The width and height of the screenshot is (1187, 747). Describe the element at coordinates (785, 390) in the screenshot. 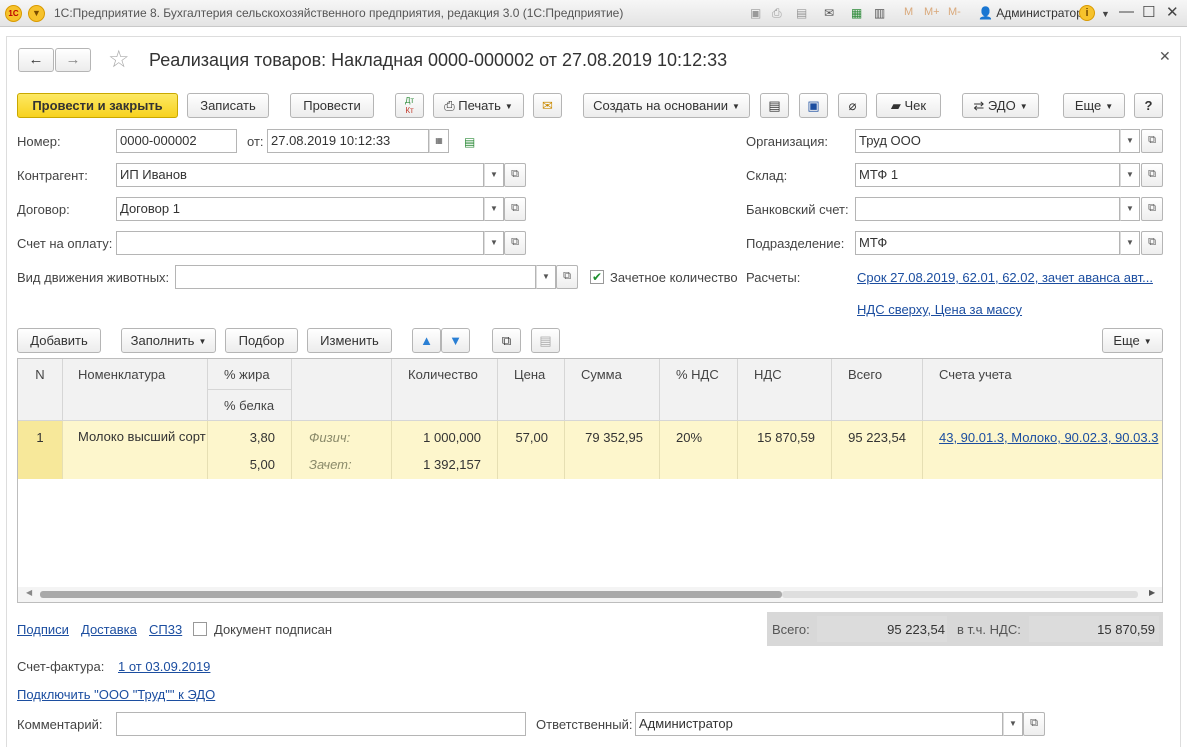

I see `col-header-vat: НДС` at that location.